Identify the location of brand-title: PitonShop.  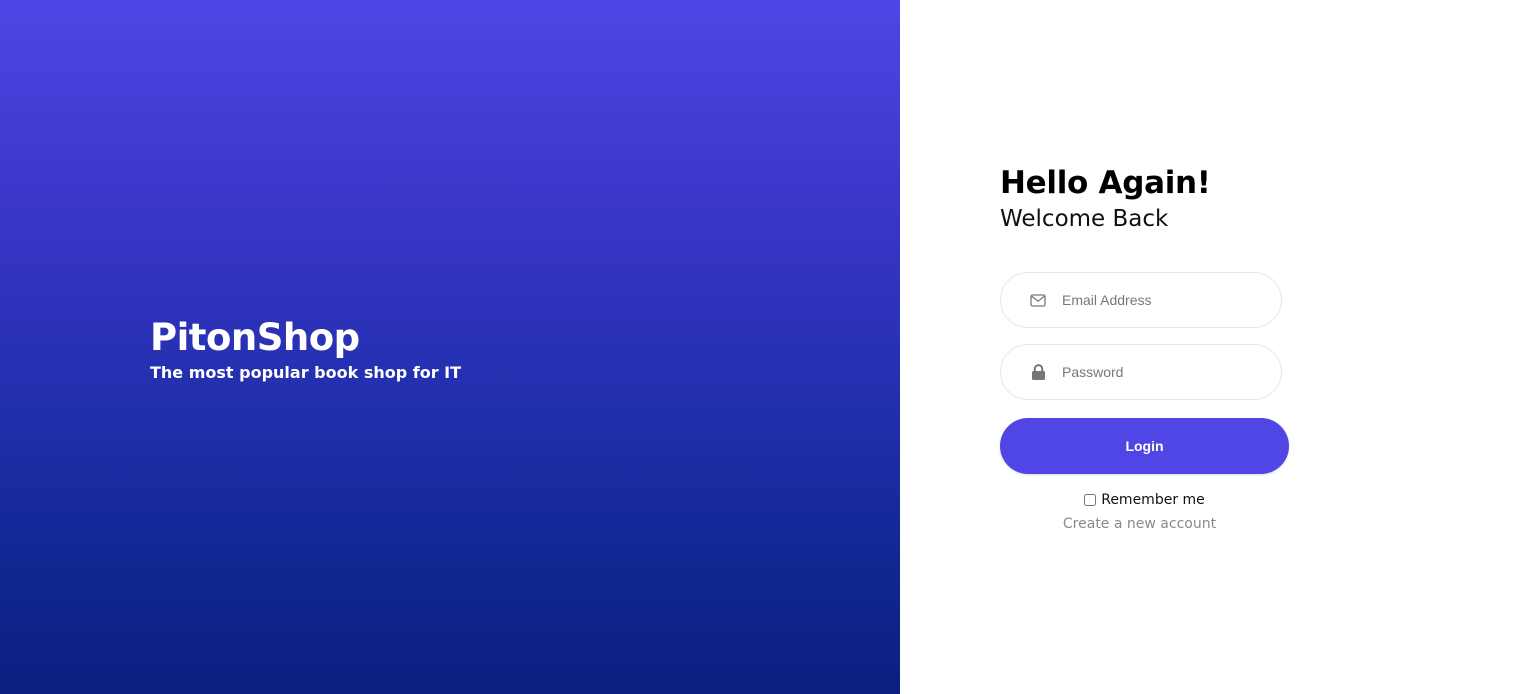
(255, 337).